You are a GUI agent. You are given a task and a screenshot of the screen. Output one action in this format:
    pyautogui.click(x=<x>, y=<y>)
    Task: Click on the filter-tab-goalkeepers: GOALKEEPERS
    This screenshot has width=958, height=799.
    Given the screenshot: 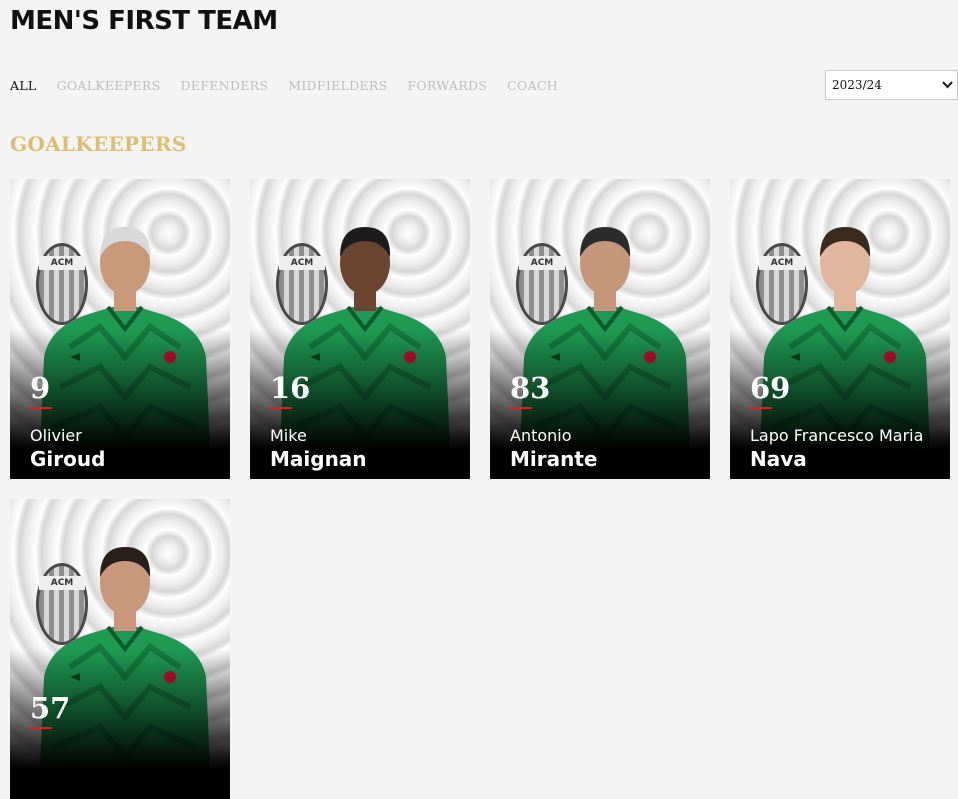 What is the action you would take?
    pyautogui.click(x=109, y=85)
    